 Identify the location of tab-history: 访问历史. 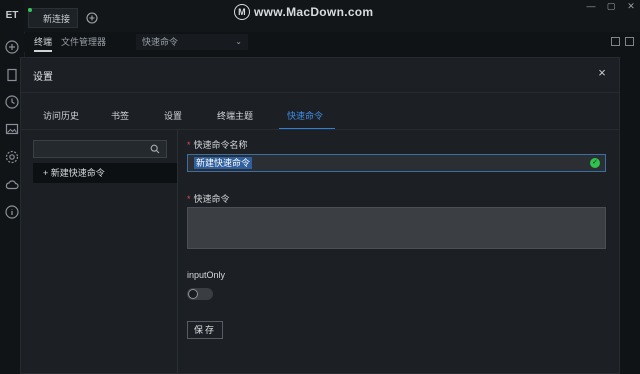
(61, 116).